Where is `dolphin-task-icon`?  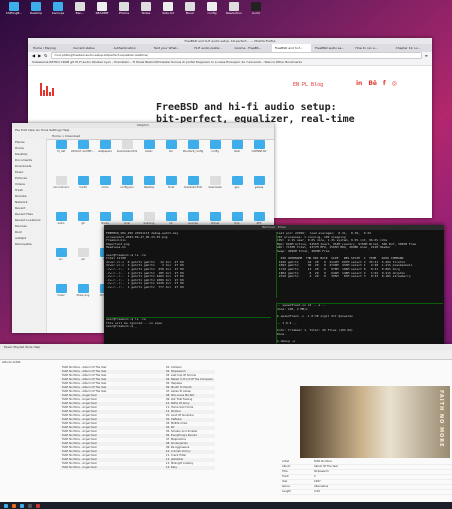
dolphin-task-icon is located at coordinates (22, 505).